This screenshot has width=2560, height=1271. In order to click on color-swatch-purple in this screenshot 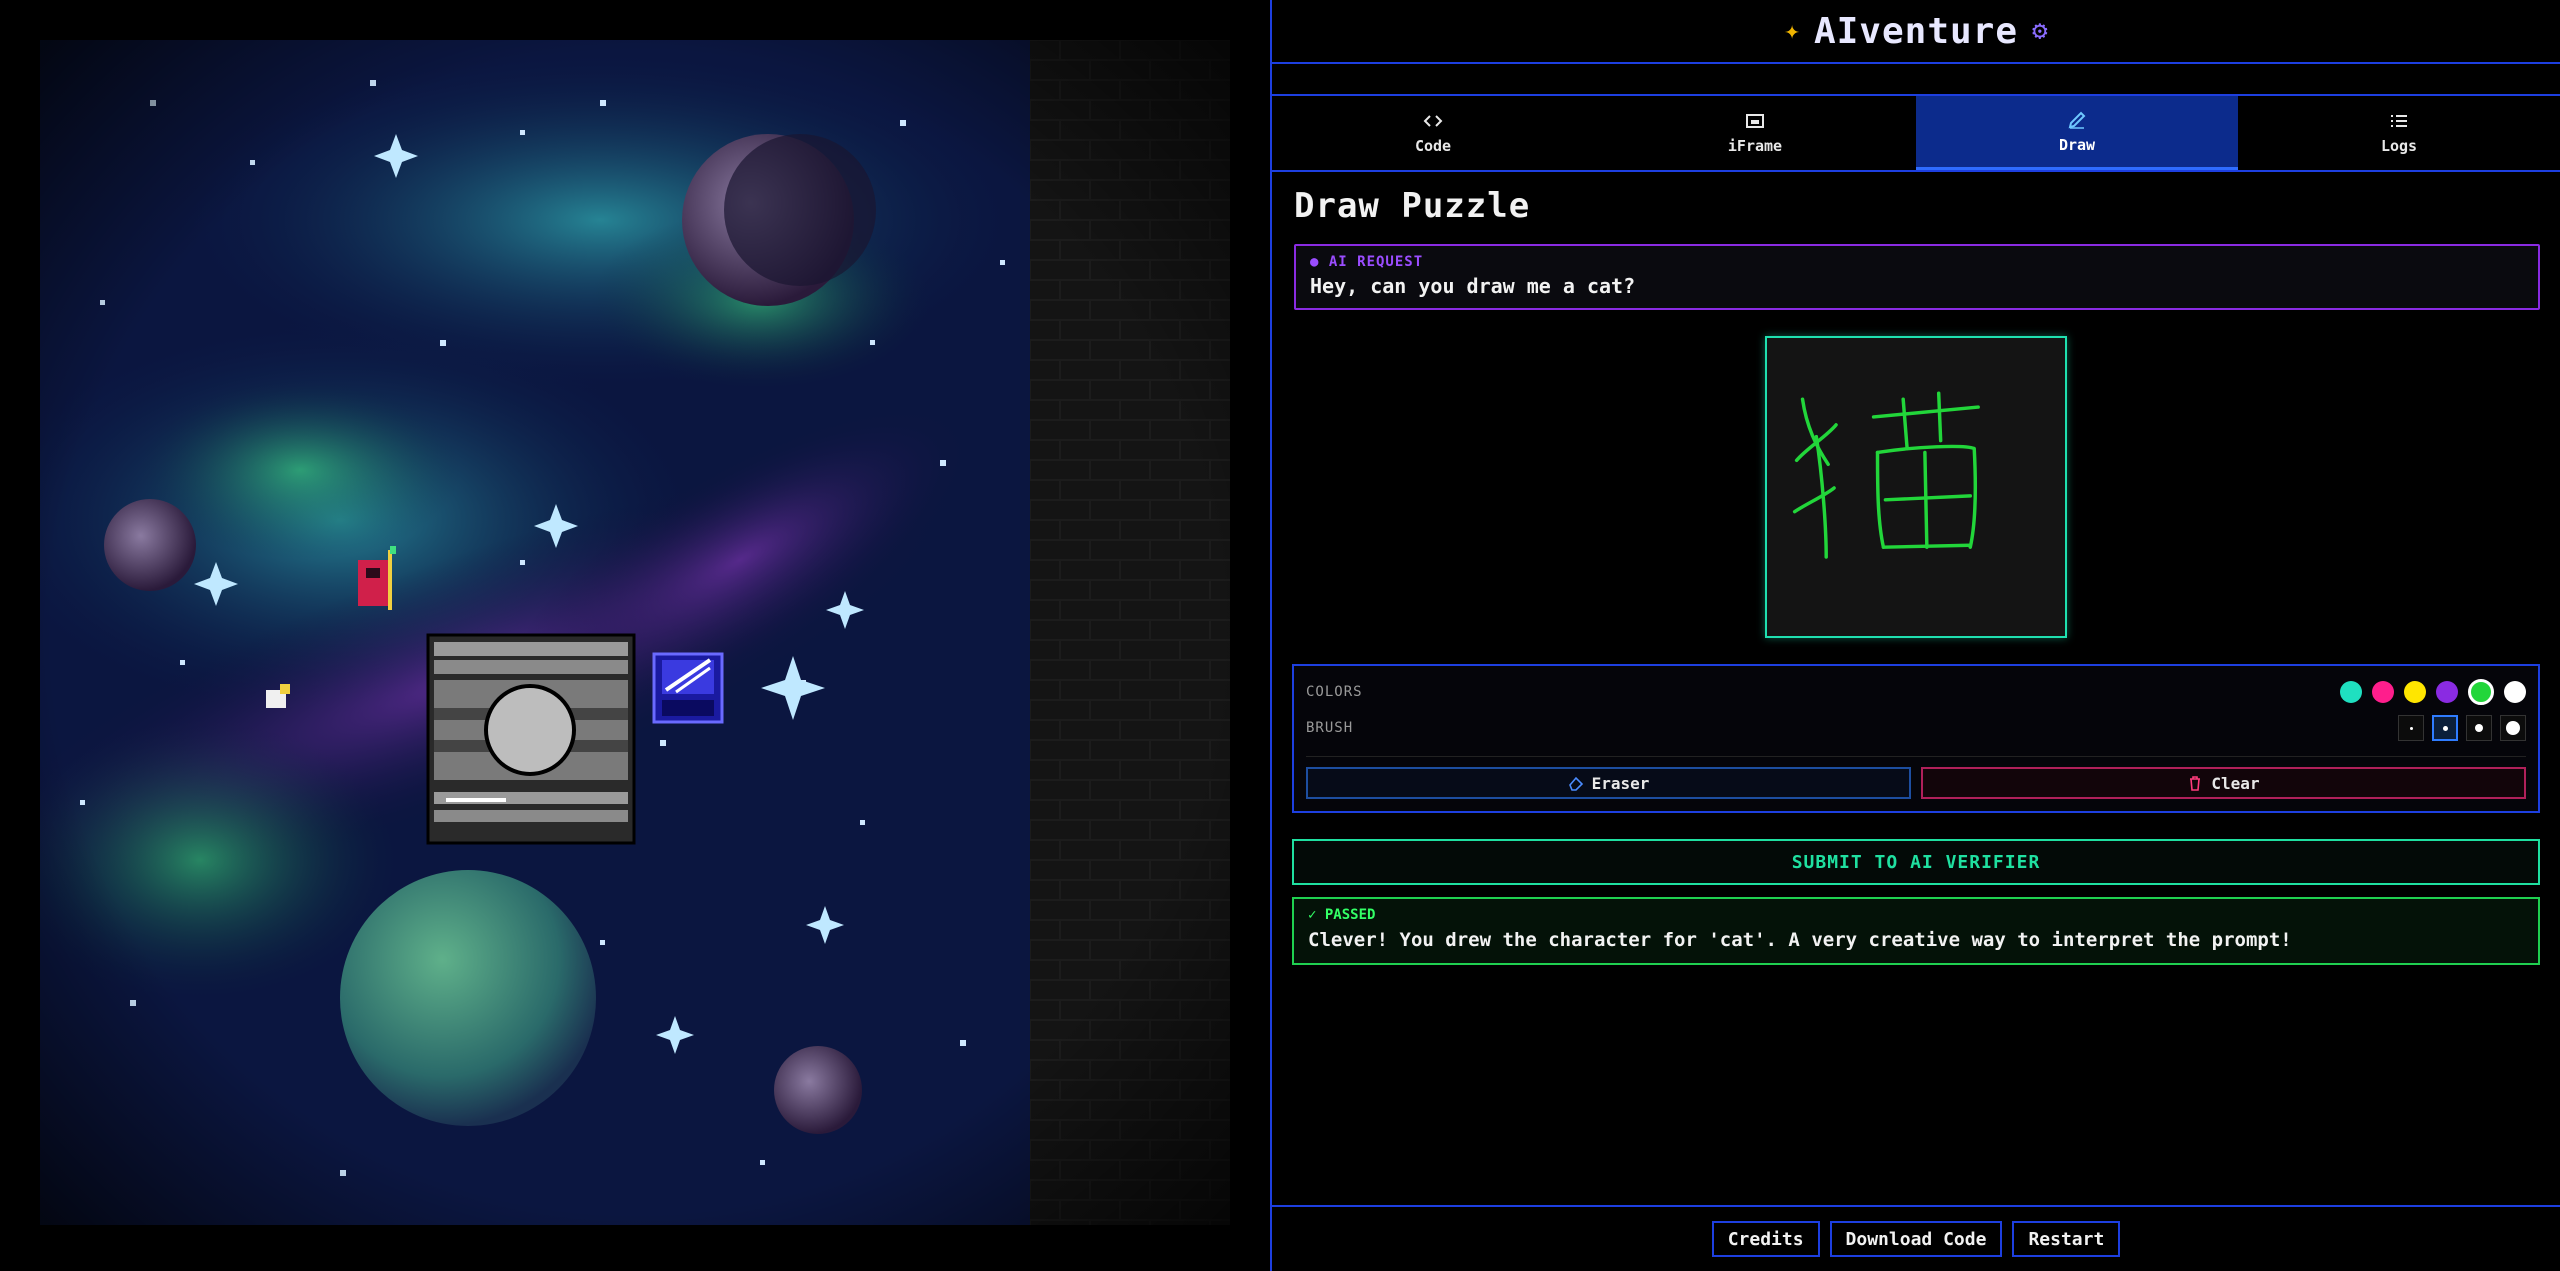, I will do `click(2447, 692)`.